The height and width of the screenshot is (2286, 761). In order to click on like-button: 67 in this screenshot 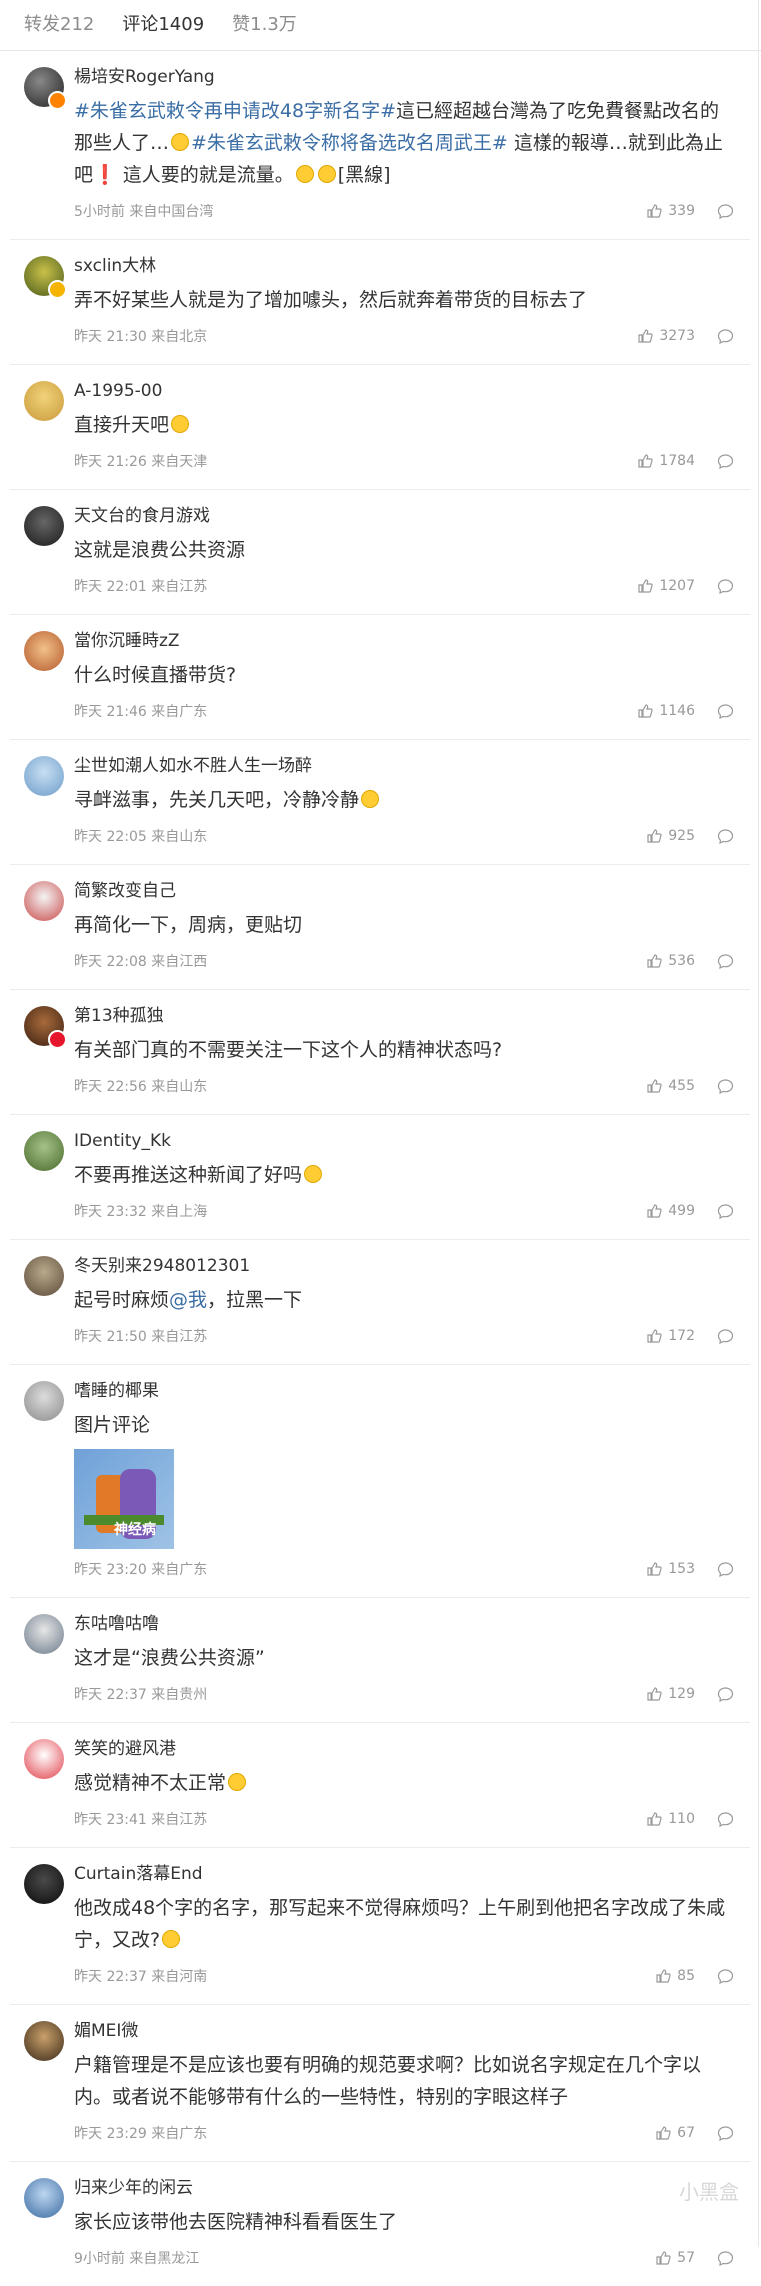, I will do `click(675, 2133)`.